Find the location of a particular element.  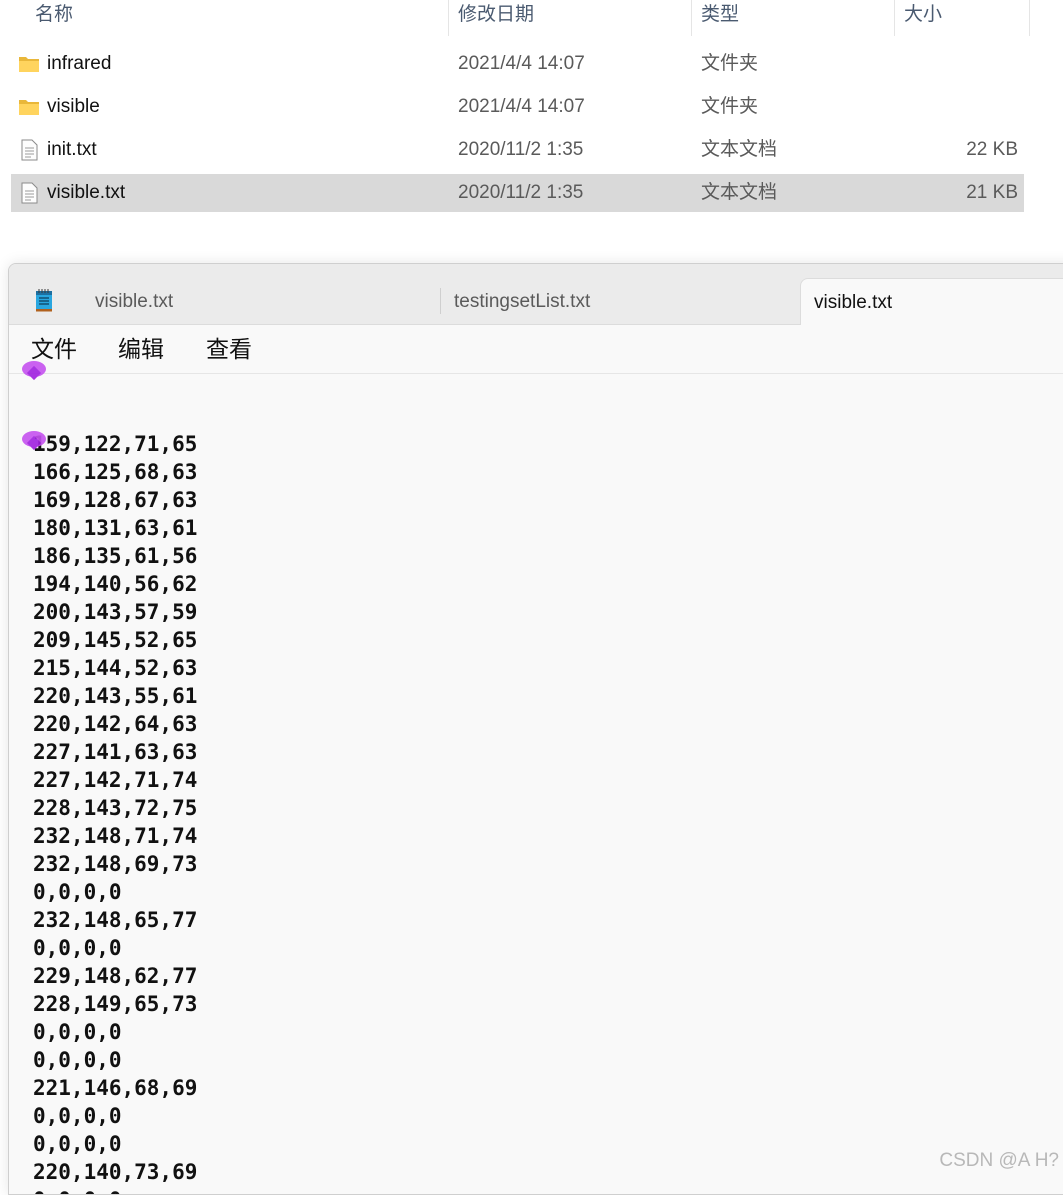

text-line: 220,143,55,61 is located at coordinates (115, 696).